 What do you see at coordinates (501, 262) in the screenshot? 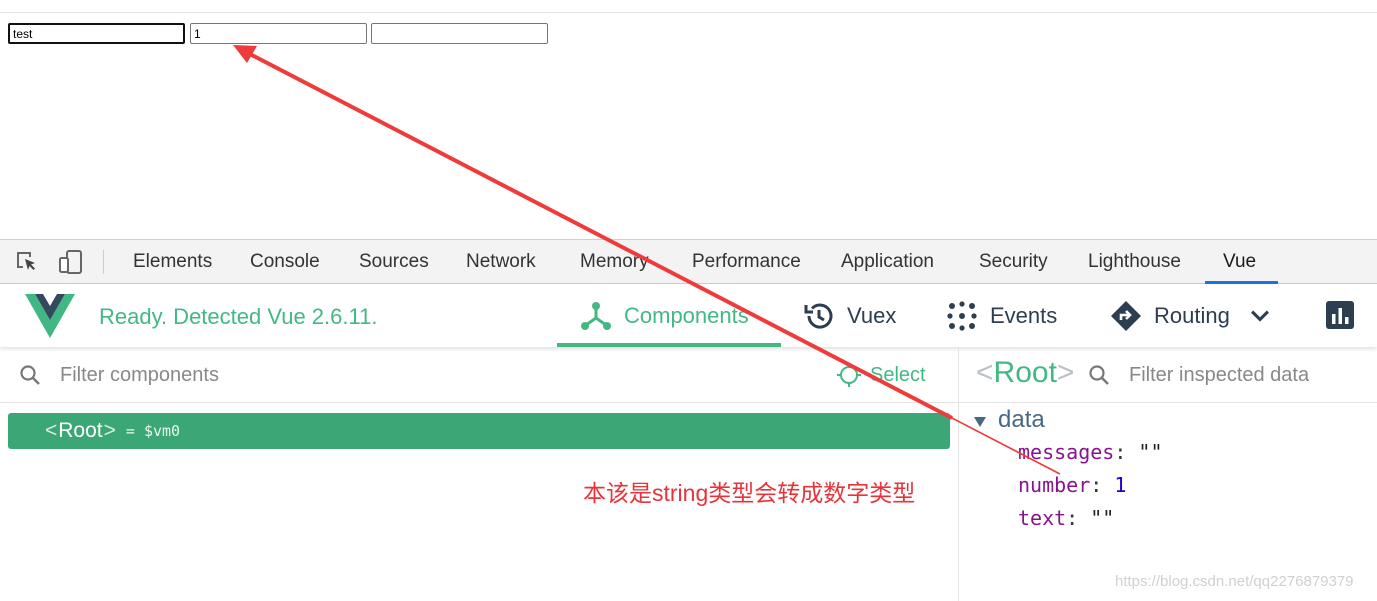
I see `tab-network: Network` at bounding box center [501, 262].